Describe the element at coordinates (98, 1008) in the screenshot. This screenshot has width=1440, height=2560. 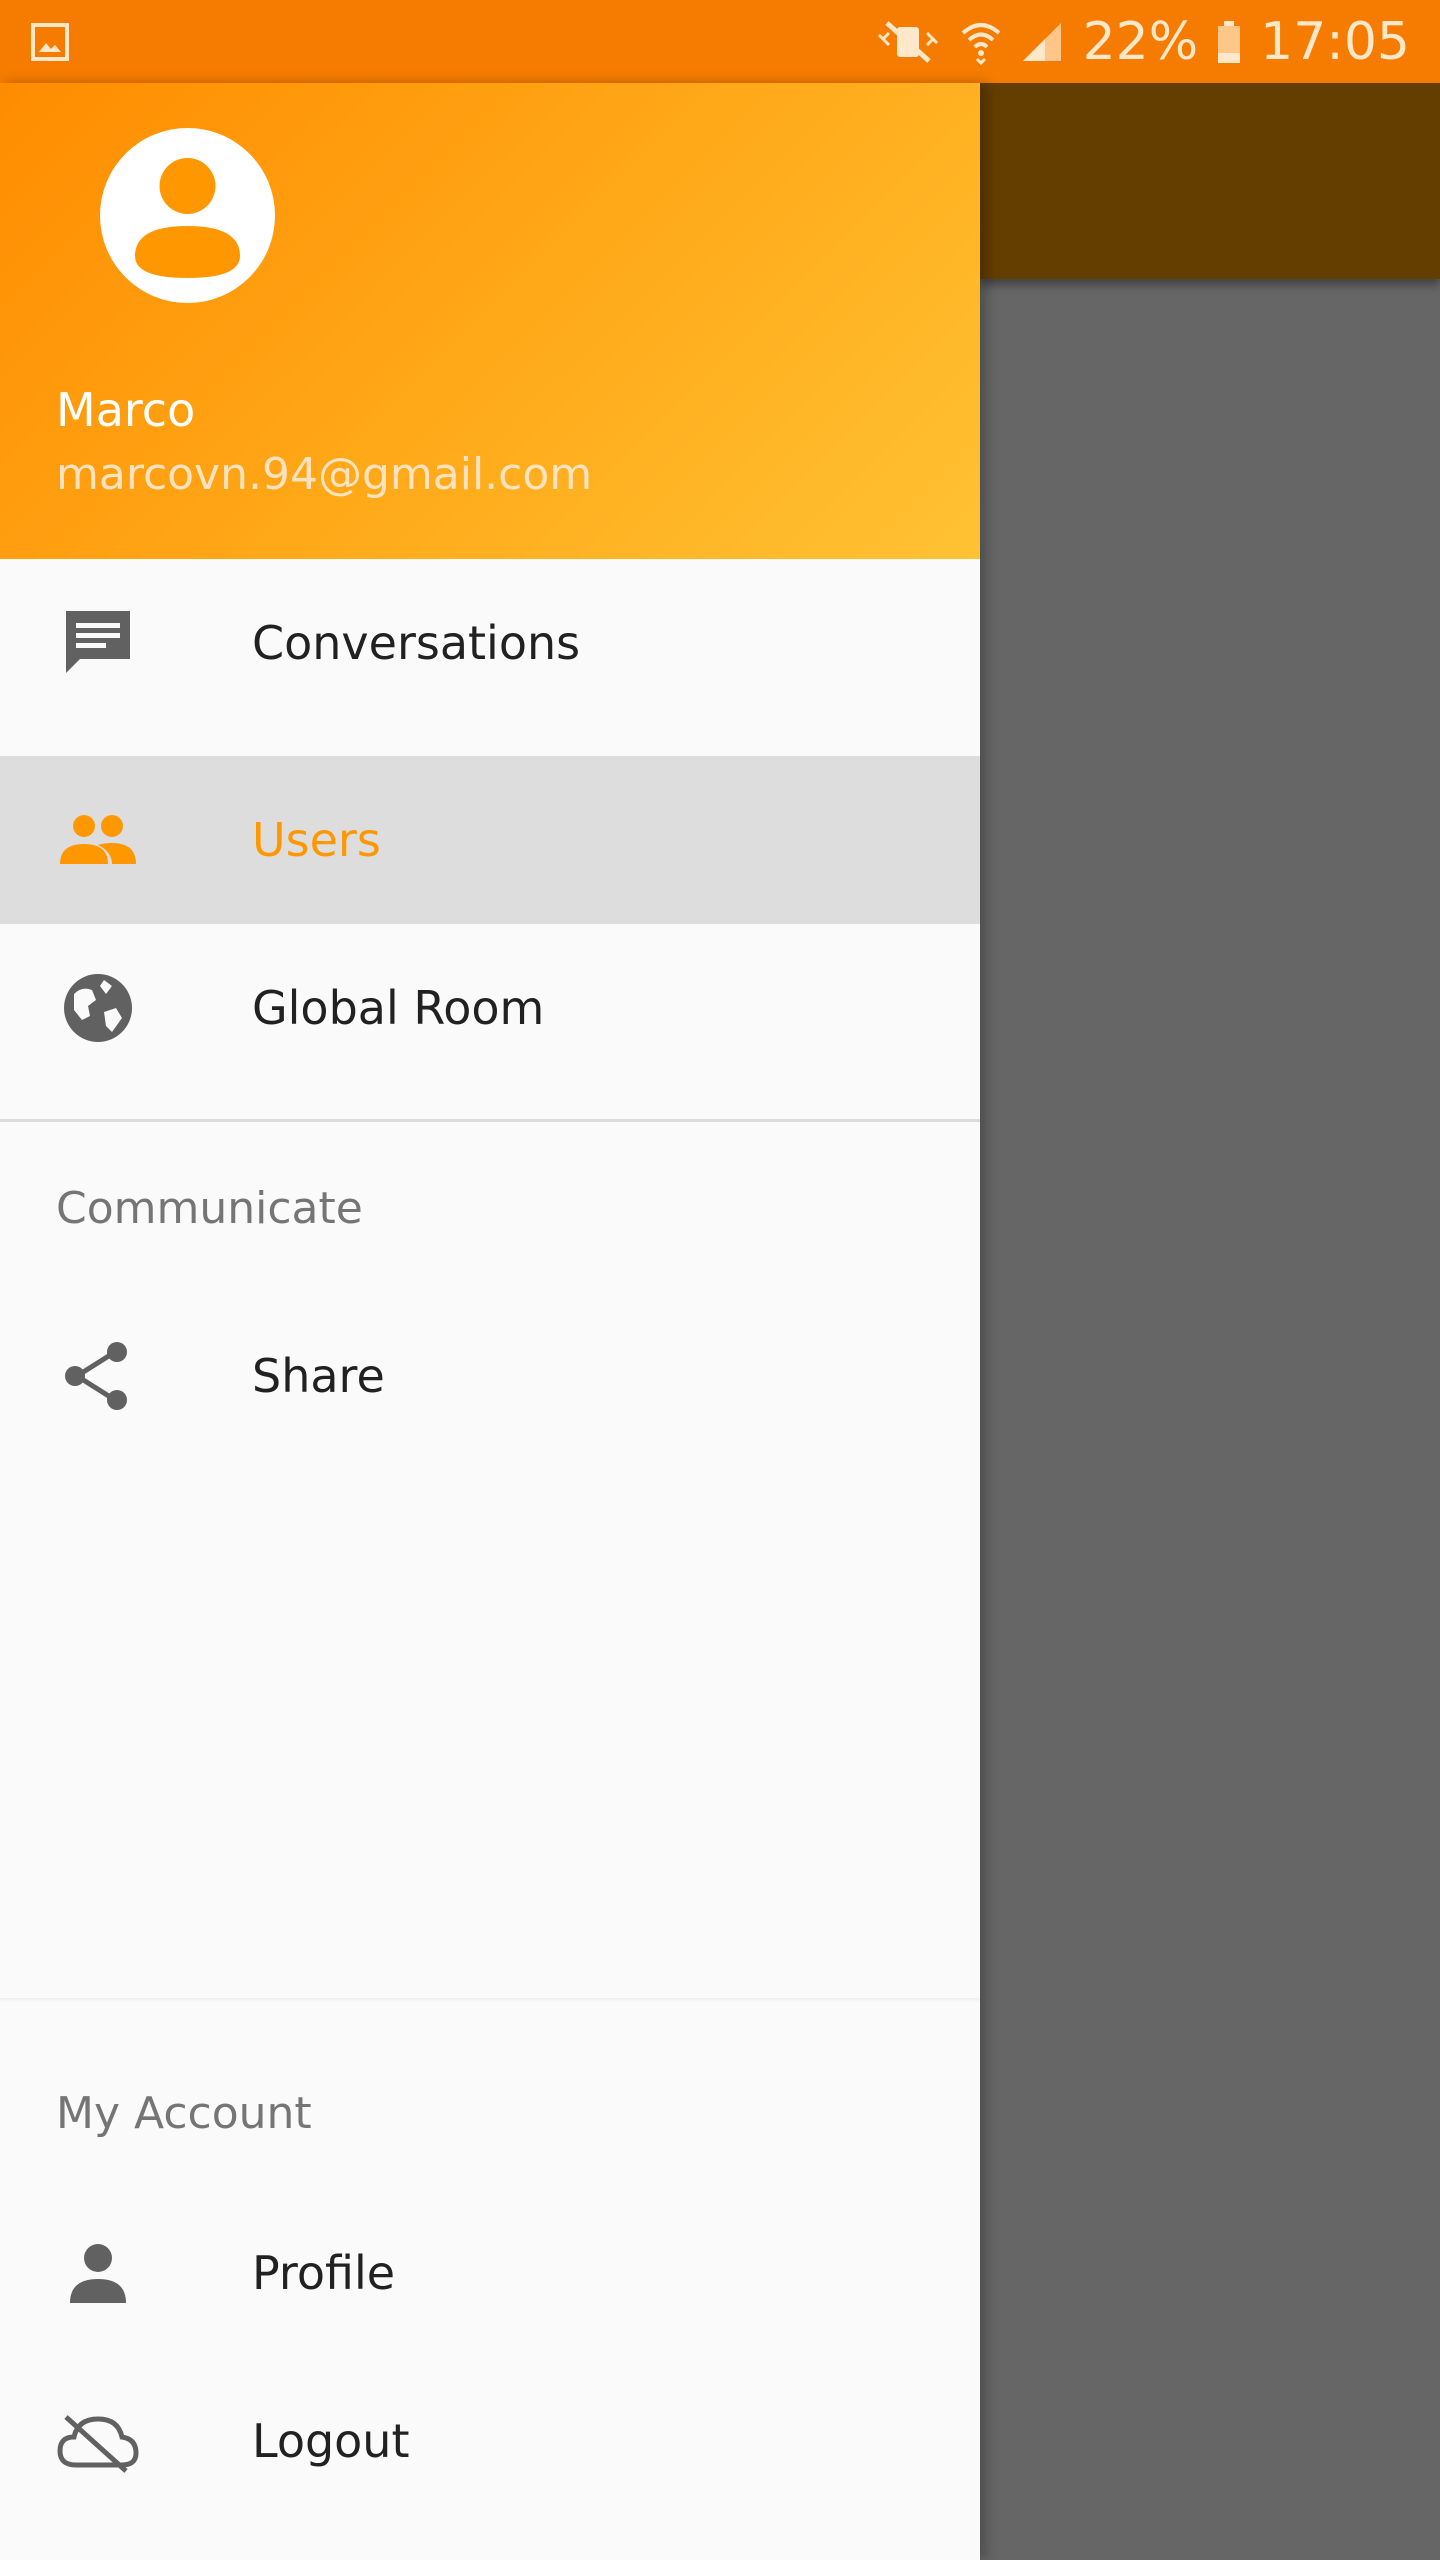
I see `globe-icon` at that location.